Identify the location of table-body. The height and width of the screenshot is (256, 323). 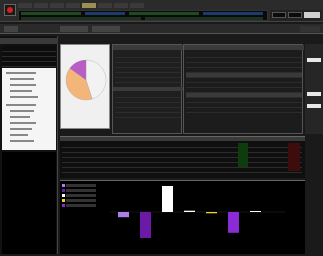
(182, 160).